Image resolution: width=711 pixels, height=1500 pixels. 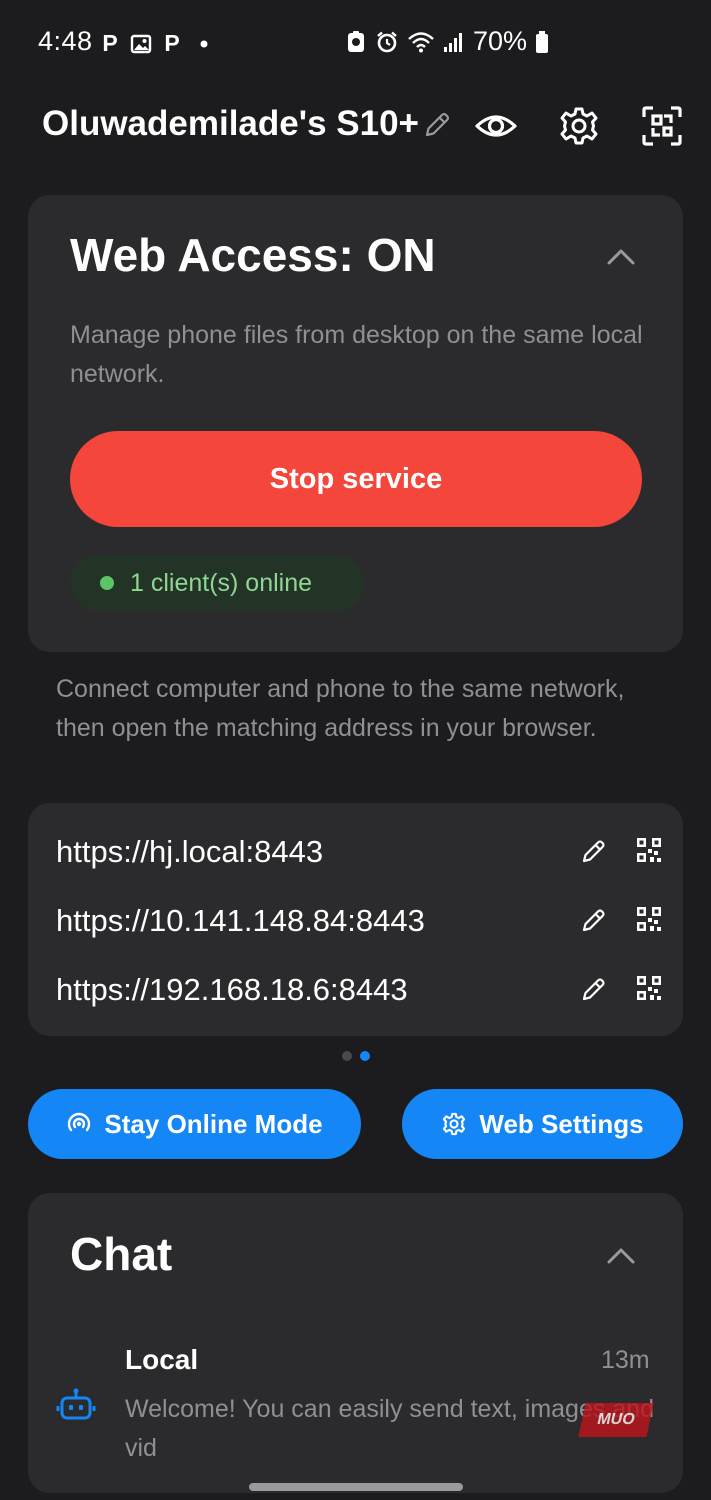 I want to click on robot-icon, so click(x=76, y=1406).